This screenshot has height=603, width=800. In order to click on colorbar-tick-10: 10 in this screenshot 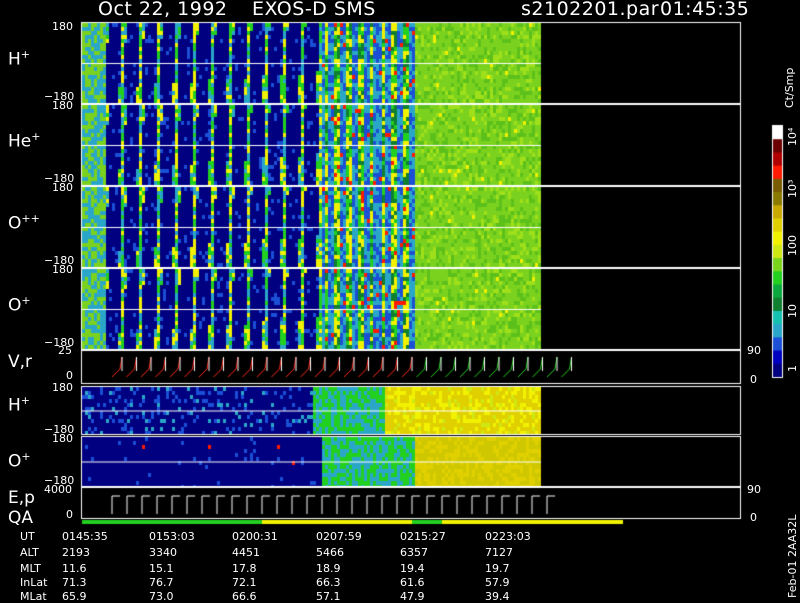, I will do `click(792, 311)`.